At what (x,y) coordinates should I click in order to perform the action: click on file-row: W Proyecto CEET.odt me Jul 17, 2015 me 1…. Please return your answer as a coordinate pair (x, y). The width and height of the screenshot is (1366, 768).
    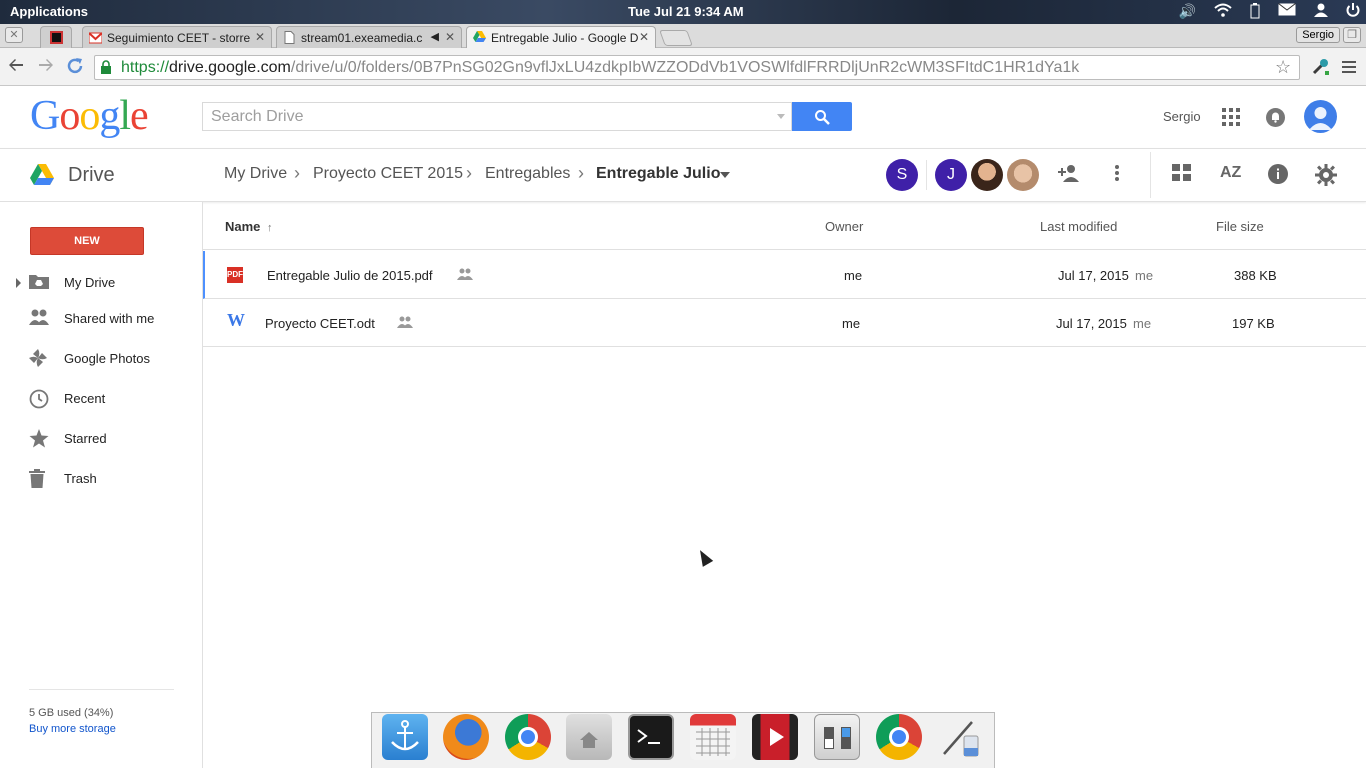
    Looking at the image, I should click on (784, 323).